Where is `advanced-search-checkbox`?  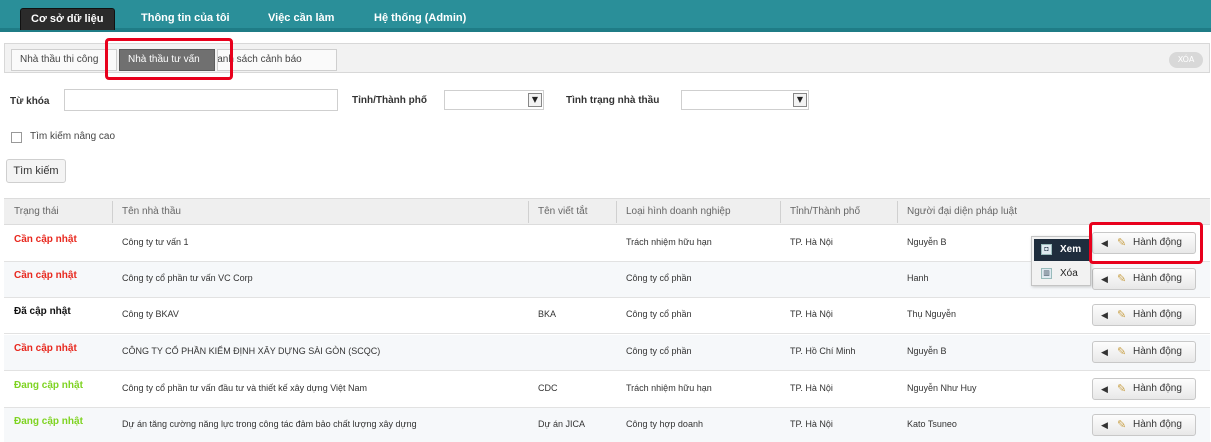 advanced-search-checkbox is located at coordinates (16, 137).